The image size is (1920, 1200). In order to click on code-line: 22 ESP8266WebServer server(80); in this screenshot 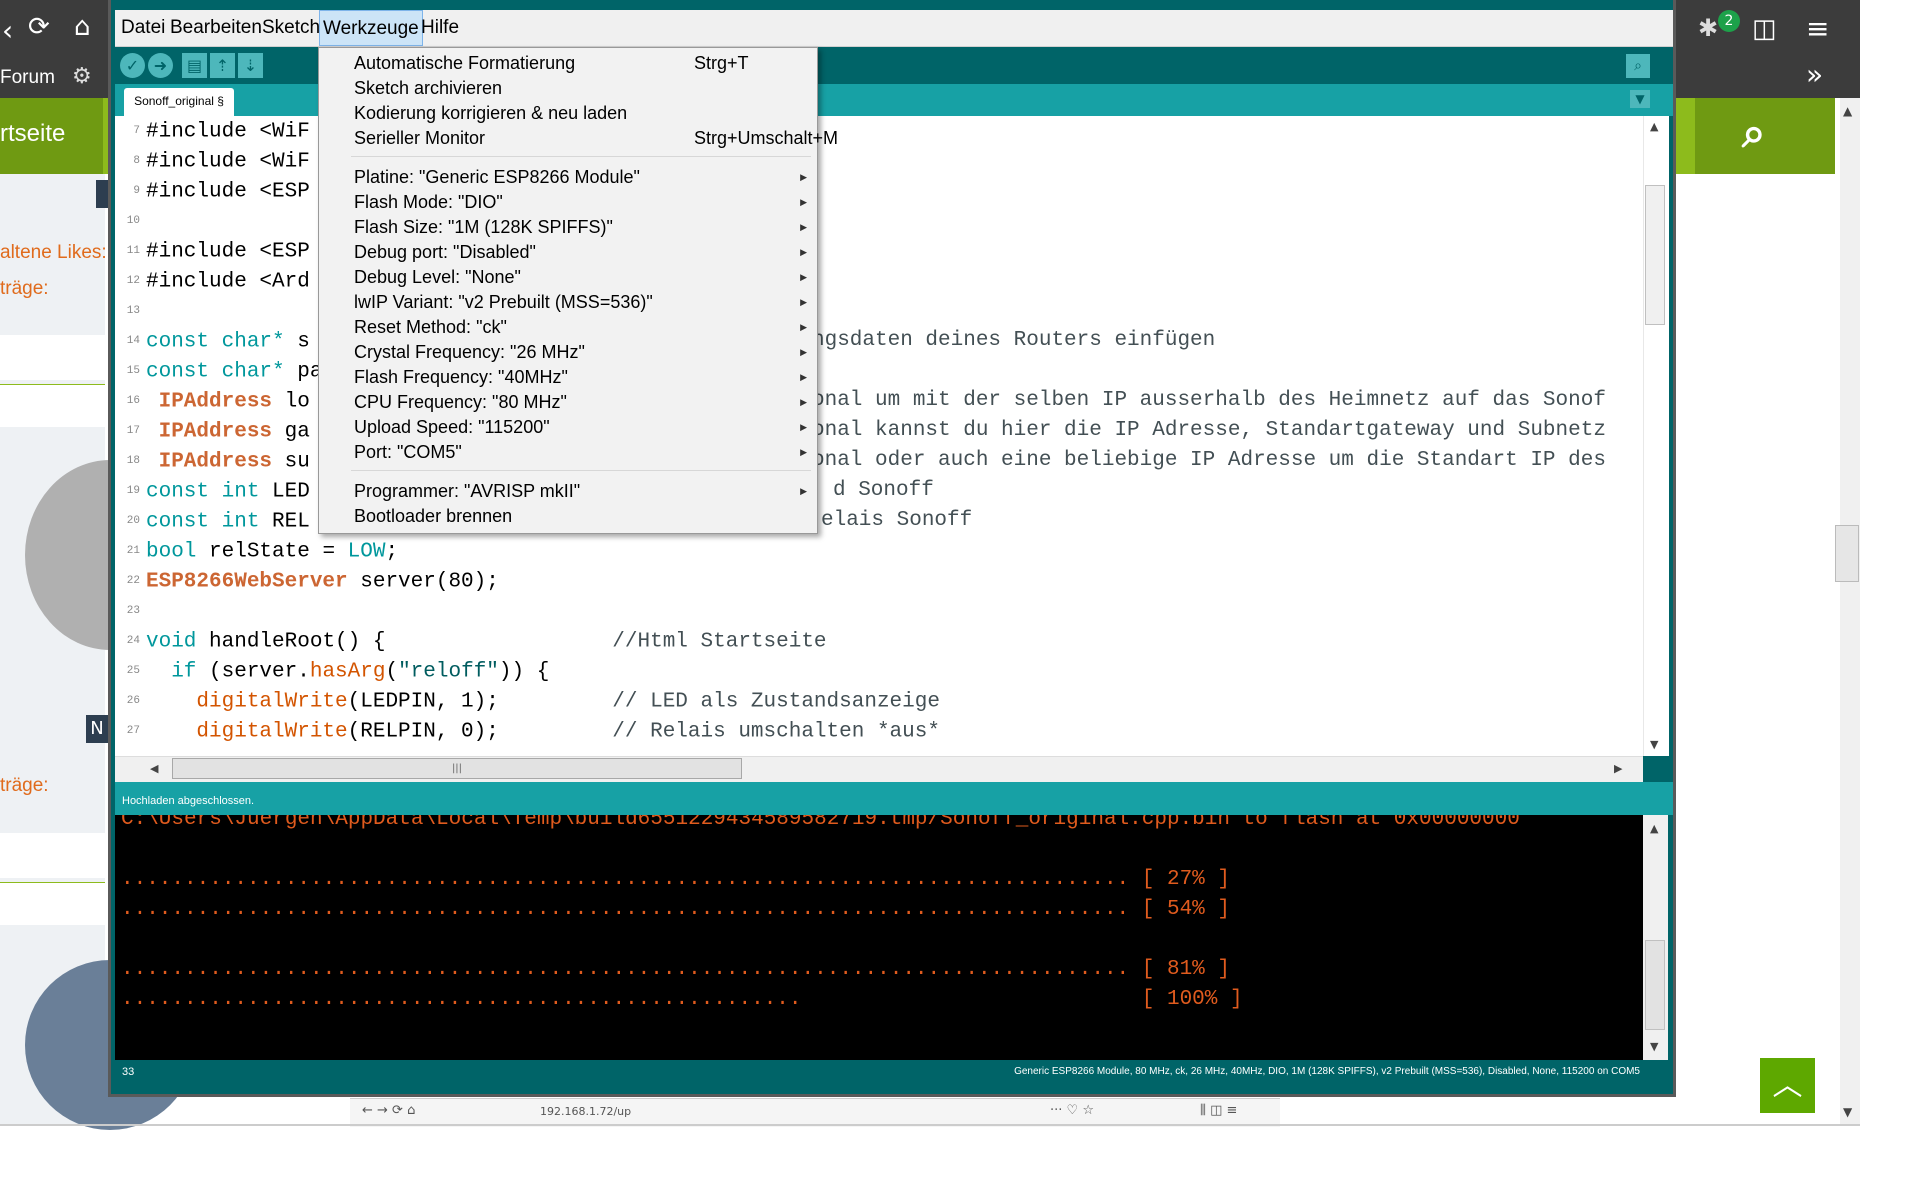, I will do `click(312, 582)`.